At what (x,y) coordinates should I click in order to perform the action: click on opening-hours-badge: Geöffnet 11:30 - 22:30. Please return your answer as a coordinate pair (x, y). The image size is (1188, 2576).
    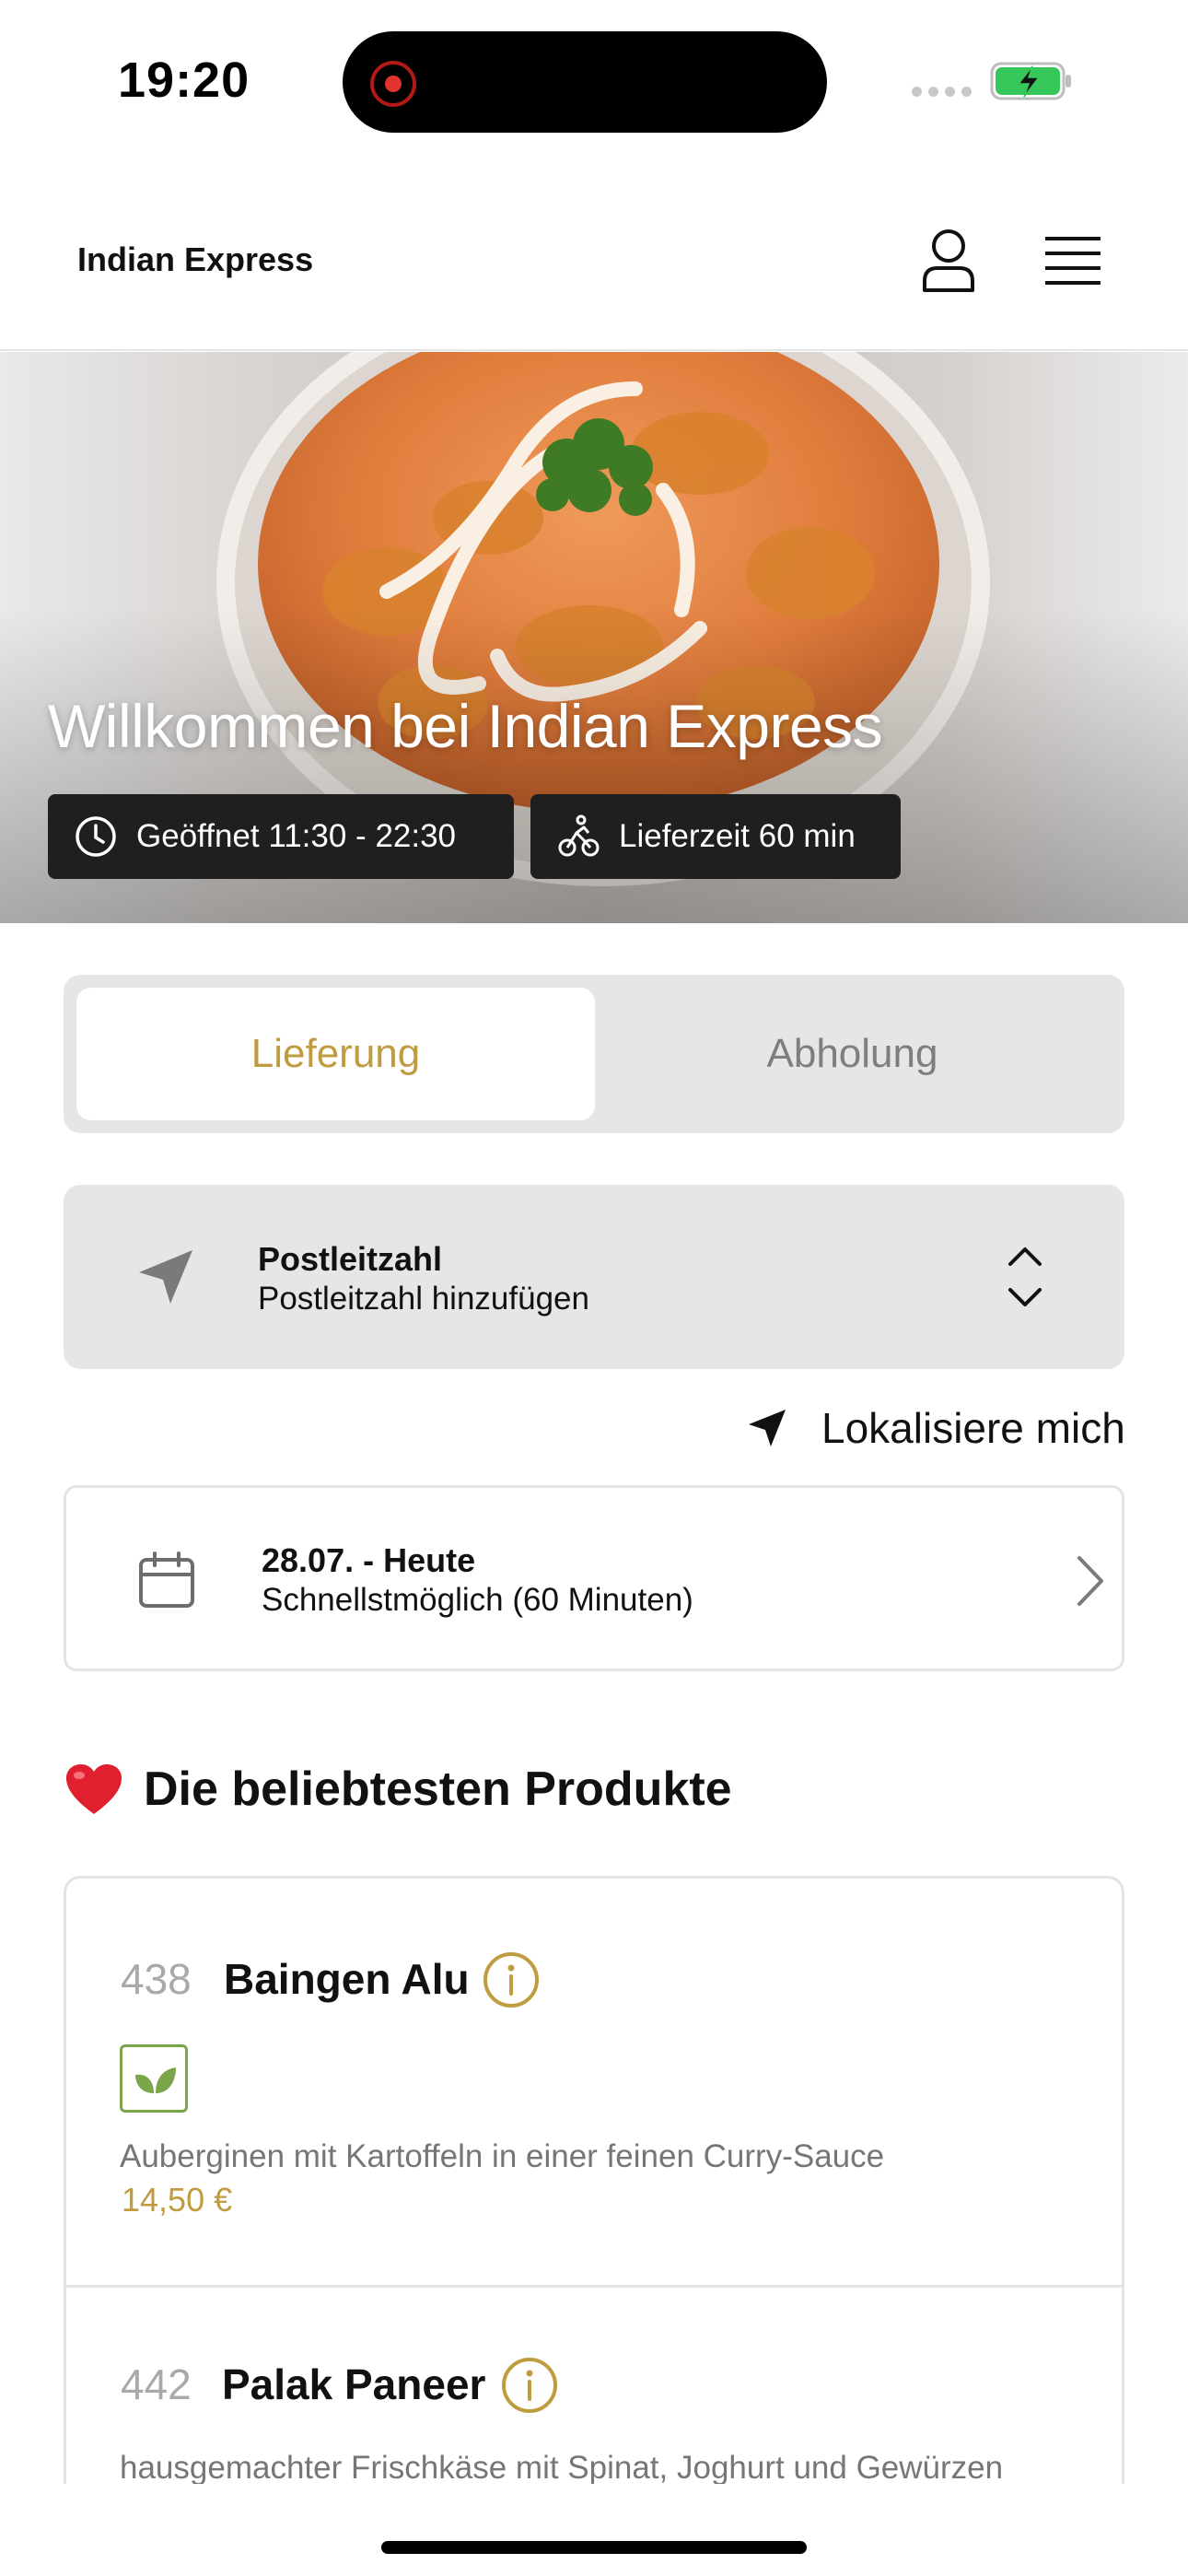
    Looking at the image, I should click on (281, 837).